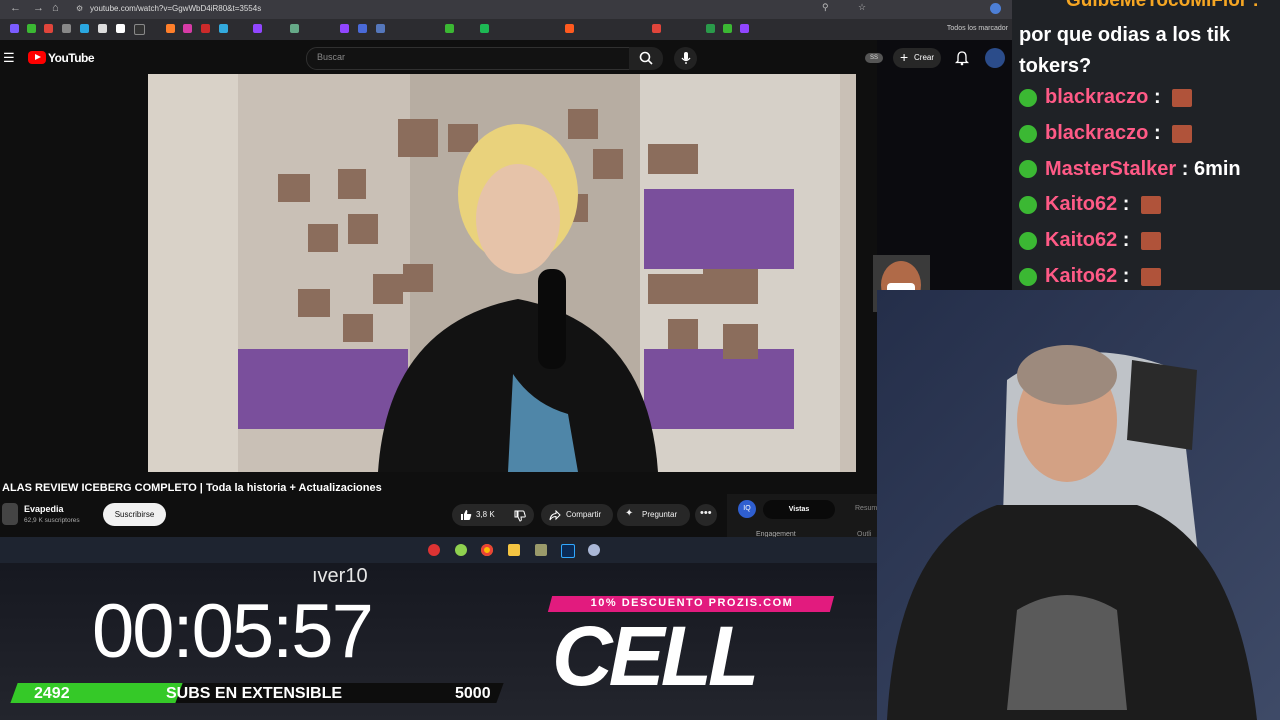  What do you see at coordinates (1162, 5) in the screenshot?
I see `chat-username: GuibeMeTocoMiFlor :` at bounding box center [1162, 5].